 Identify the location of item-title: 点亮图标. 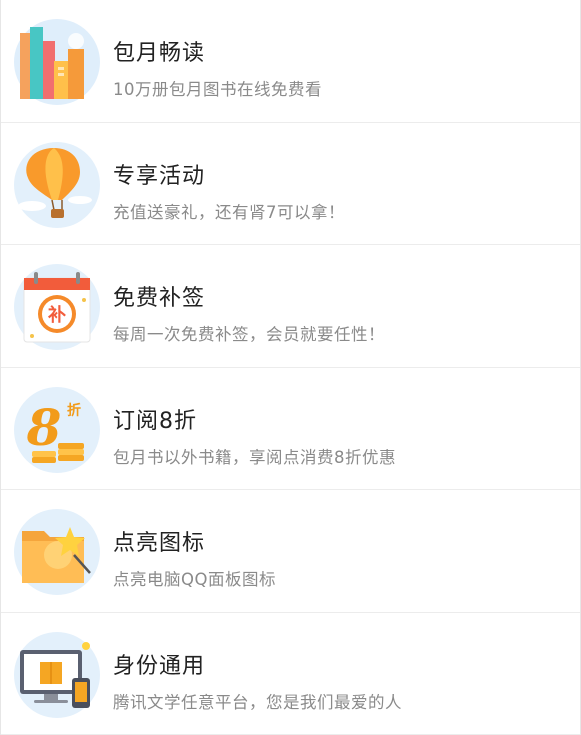
(159, 543).